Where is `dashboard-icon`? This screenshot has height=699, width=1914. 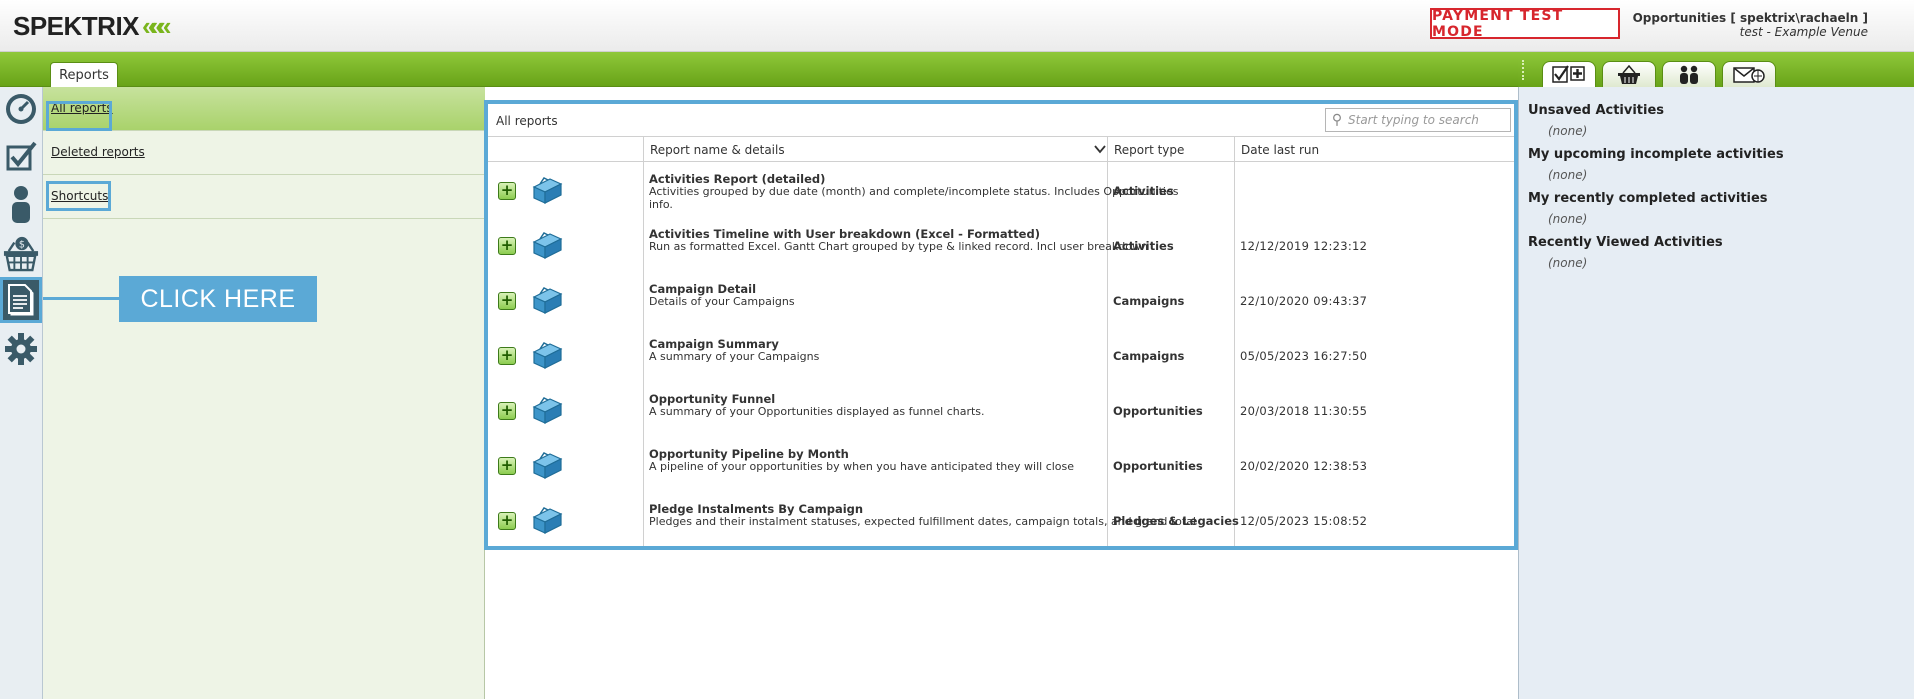
dashboard-icon is located at coordinates (21, 109).